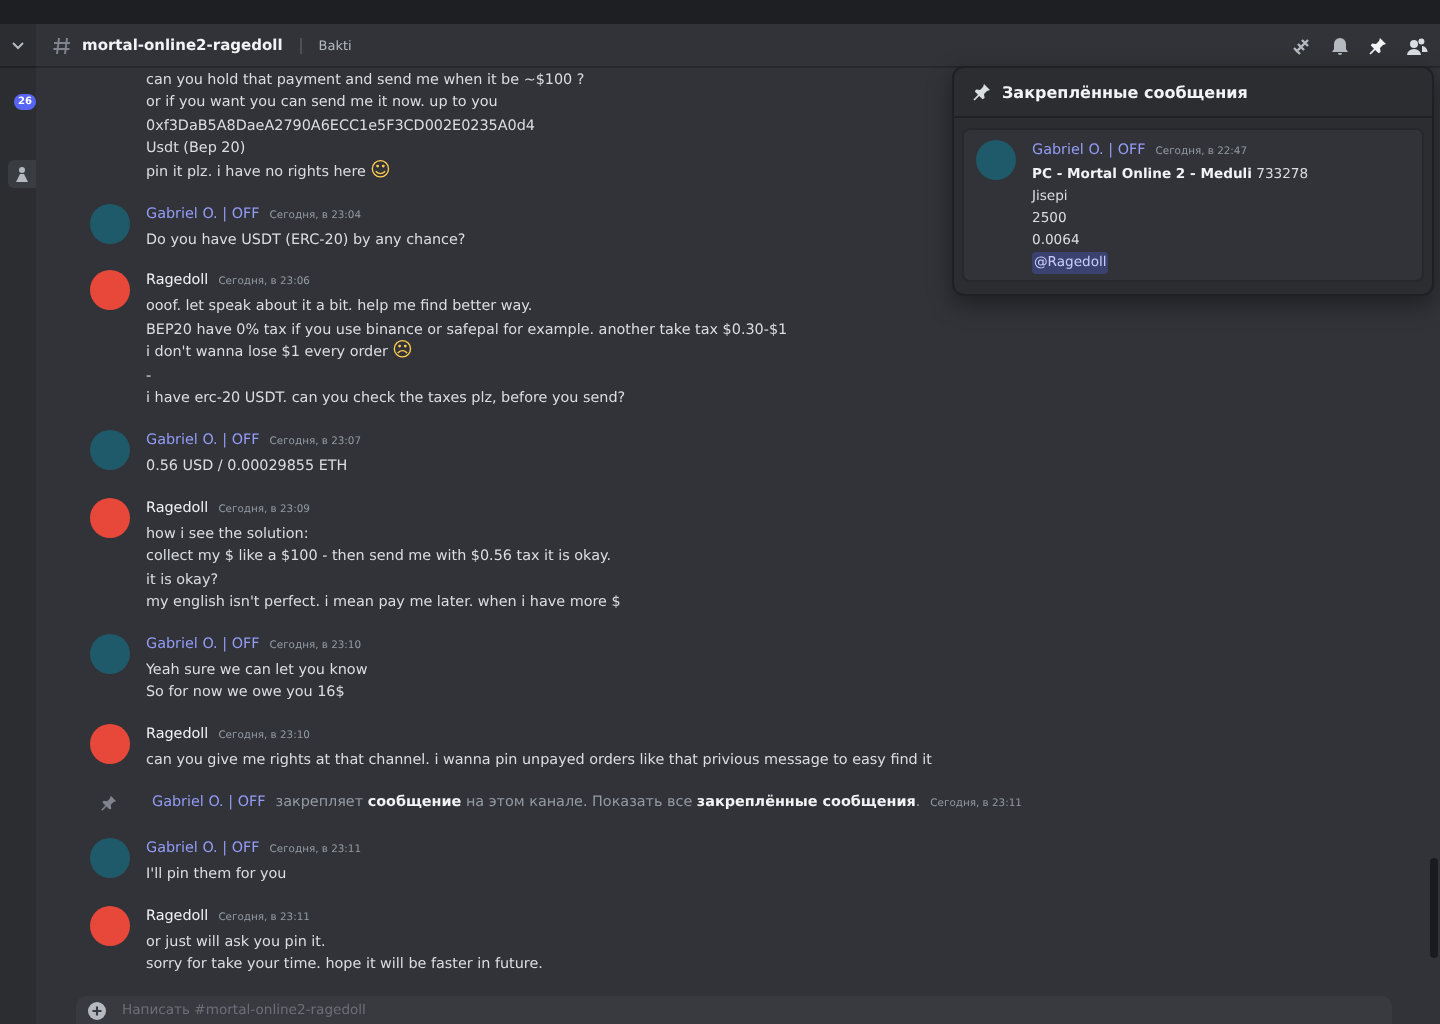  I want to click on voice-user-button, so click(22, 174).